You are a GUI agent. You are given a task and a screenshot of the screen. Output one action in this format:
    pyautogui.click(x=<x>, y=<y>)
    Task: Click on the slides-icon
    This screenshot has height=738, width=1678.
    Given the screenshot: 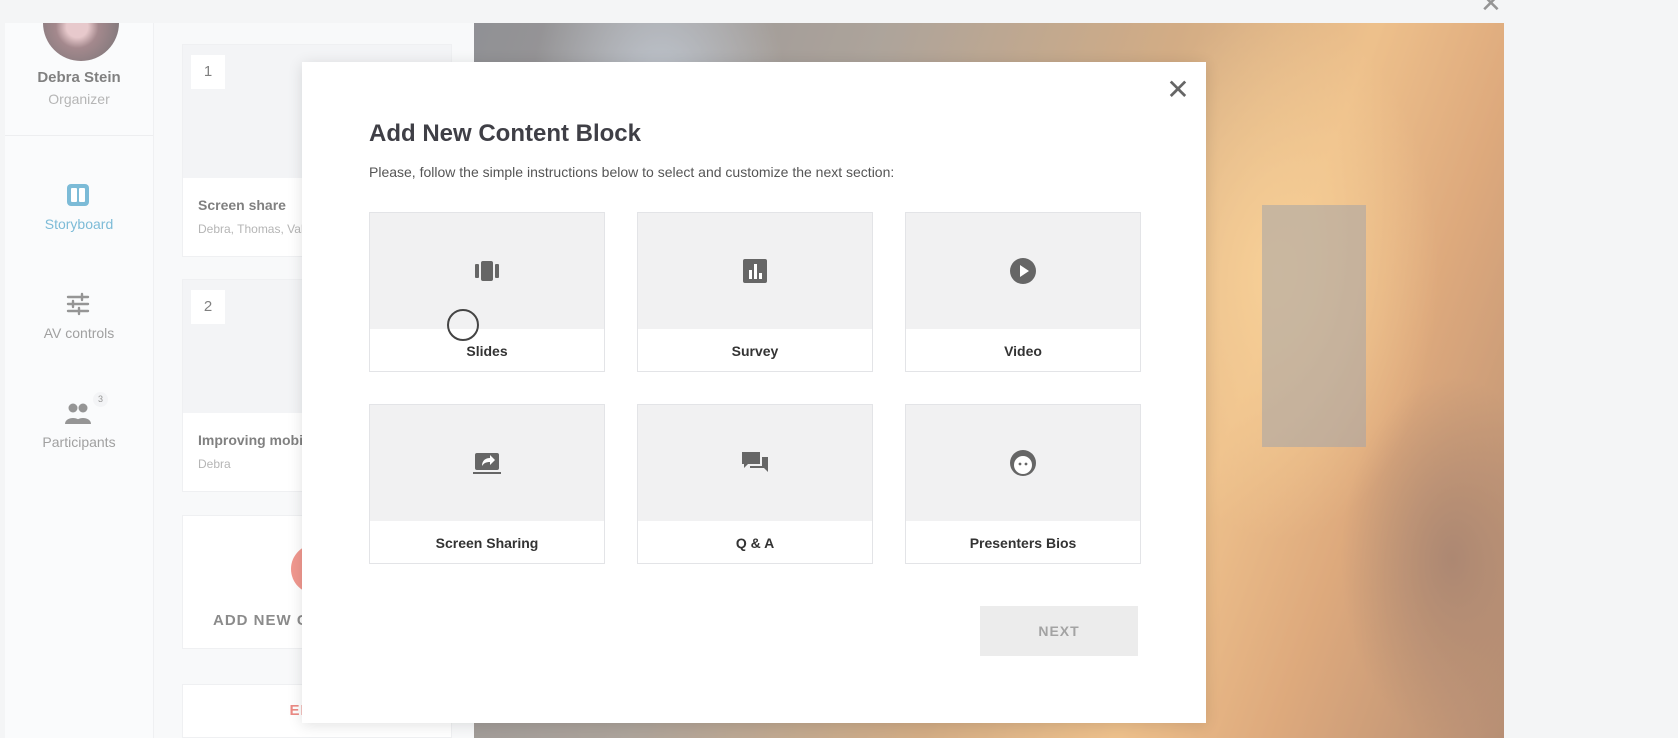 What is the action you would take?
    pyautogui.click(x=487, y=271)
    